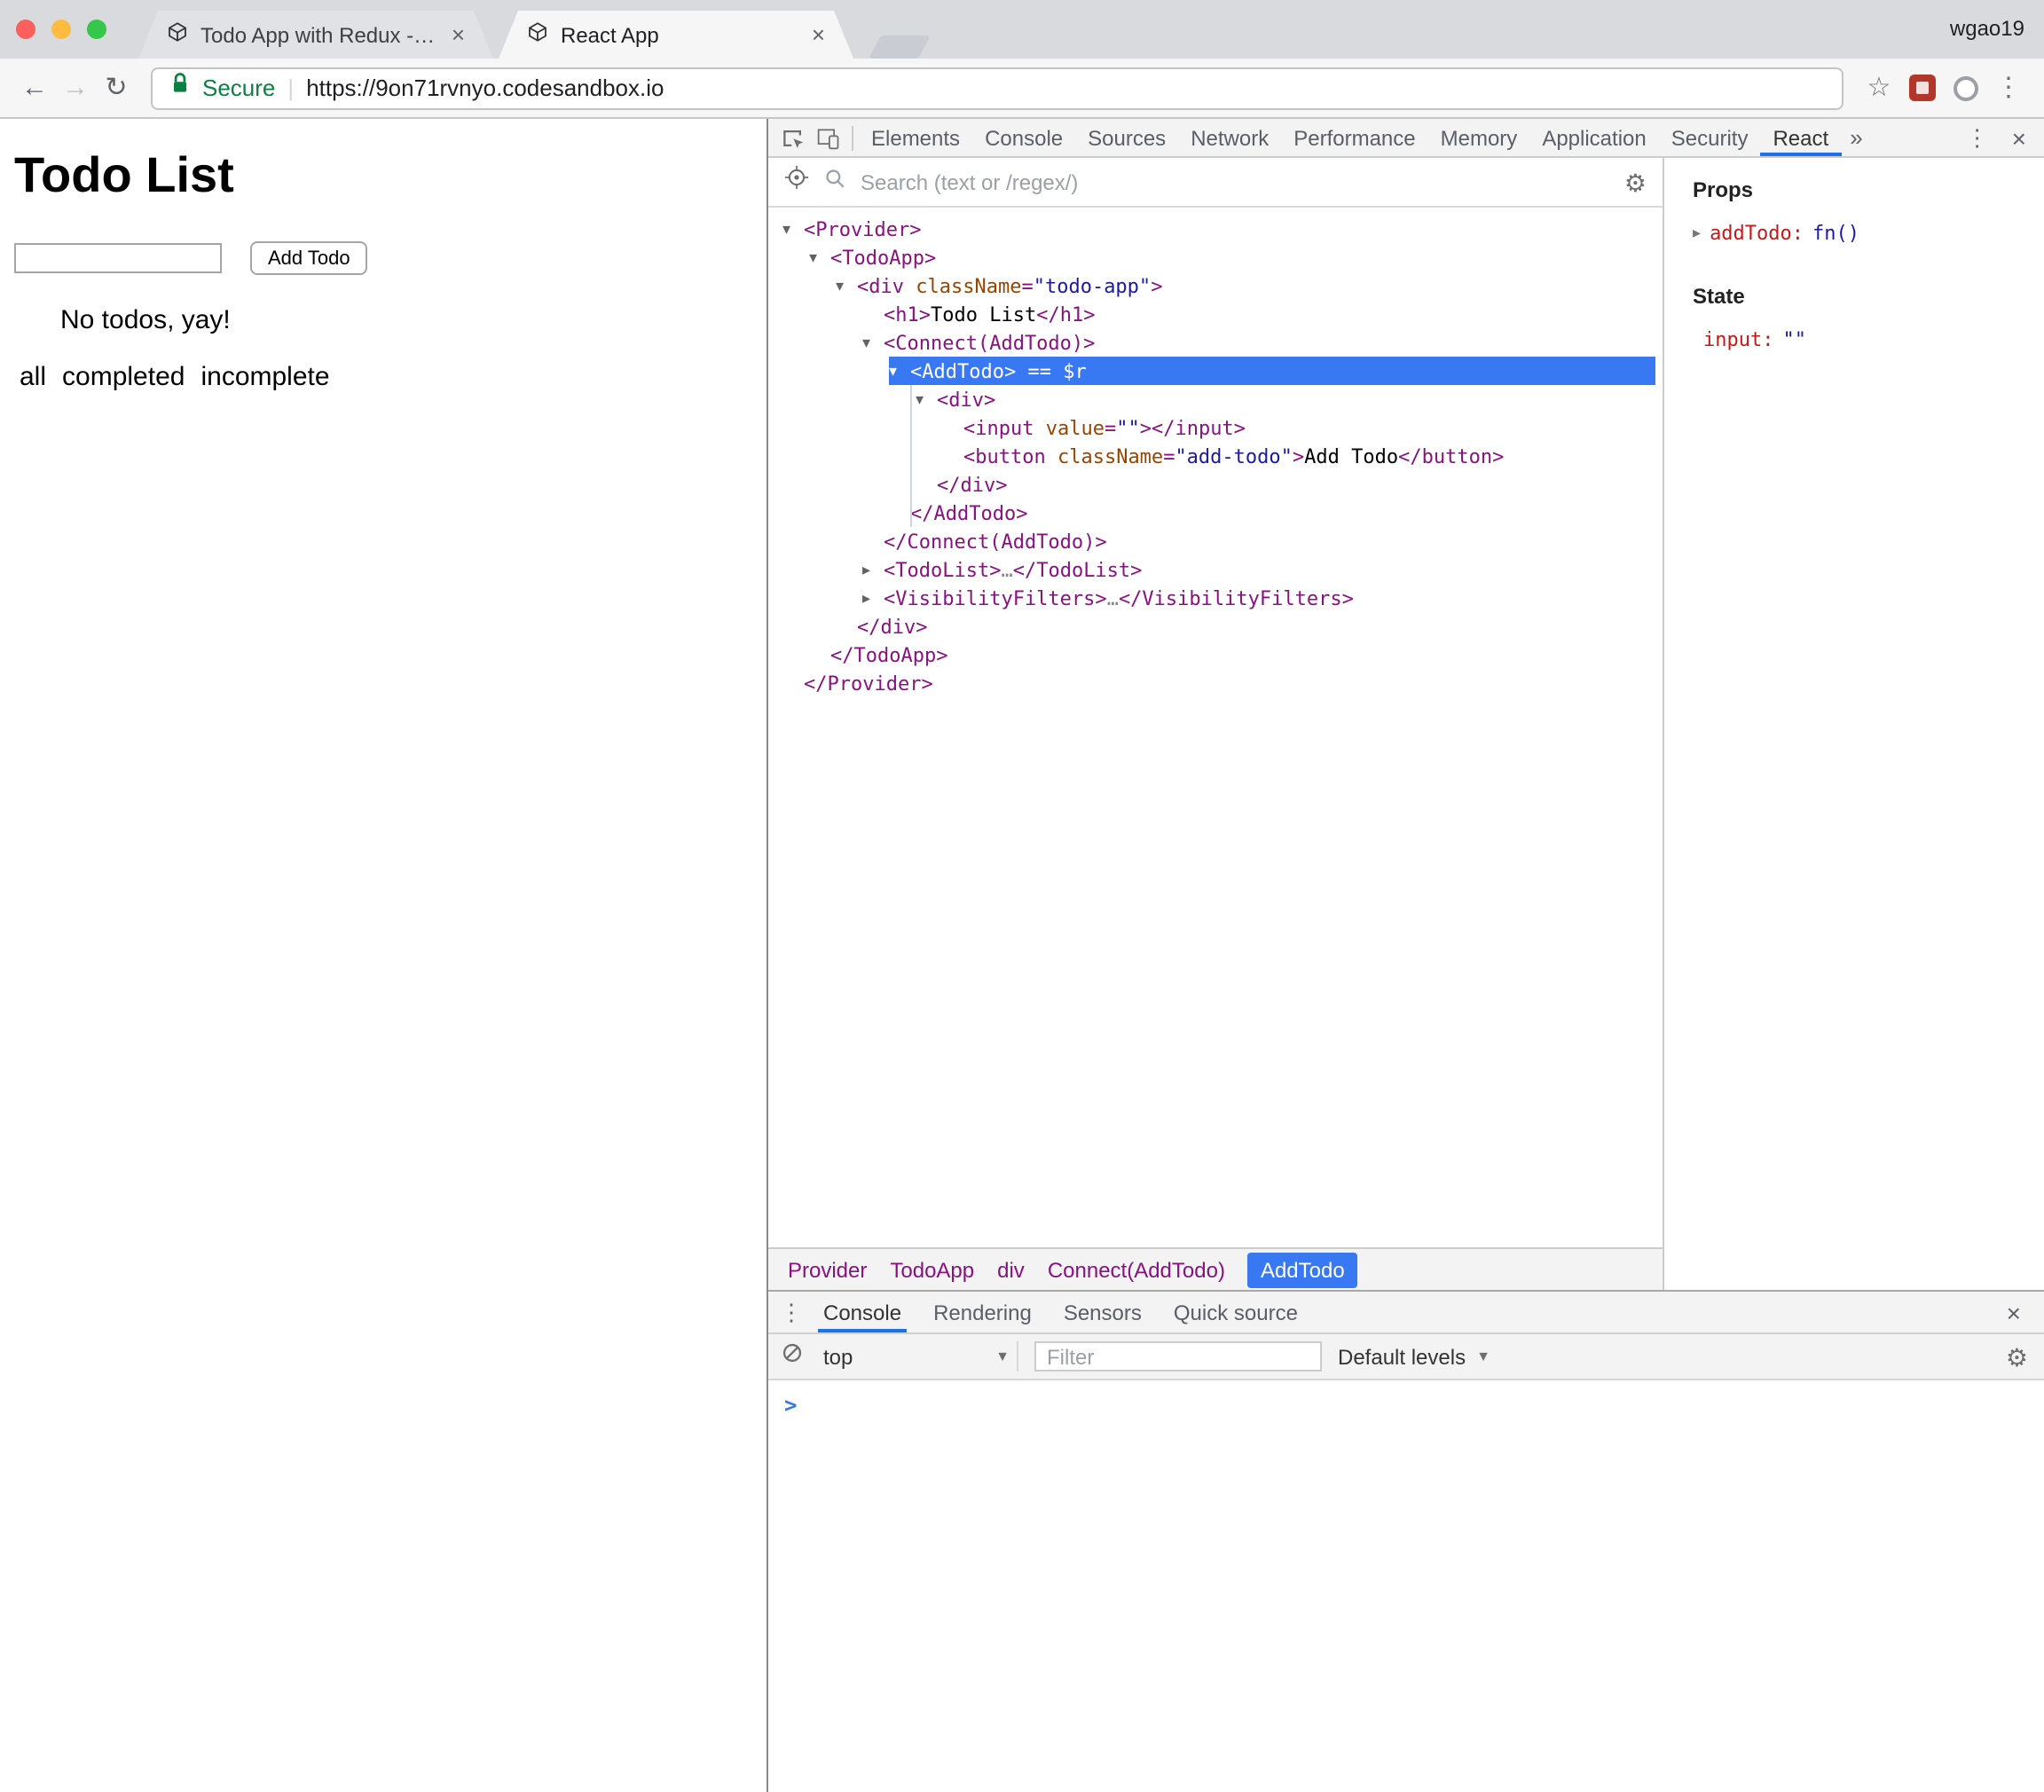 Image resolution: width=2044 pixels, height=1792 pixels. I want to click on tree-row: </Connect(AddTodo)>, so click(1215, 541).